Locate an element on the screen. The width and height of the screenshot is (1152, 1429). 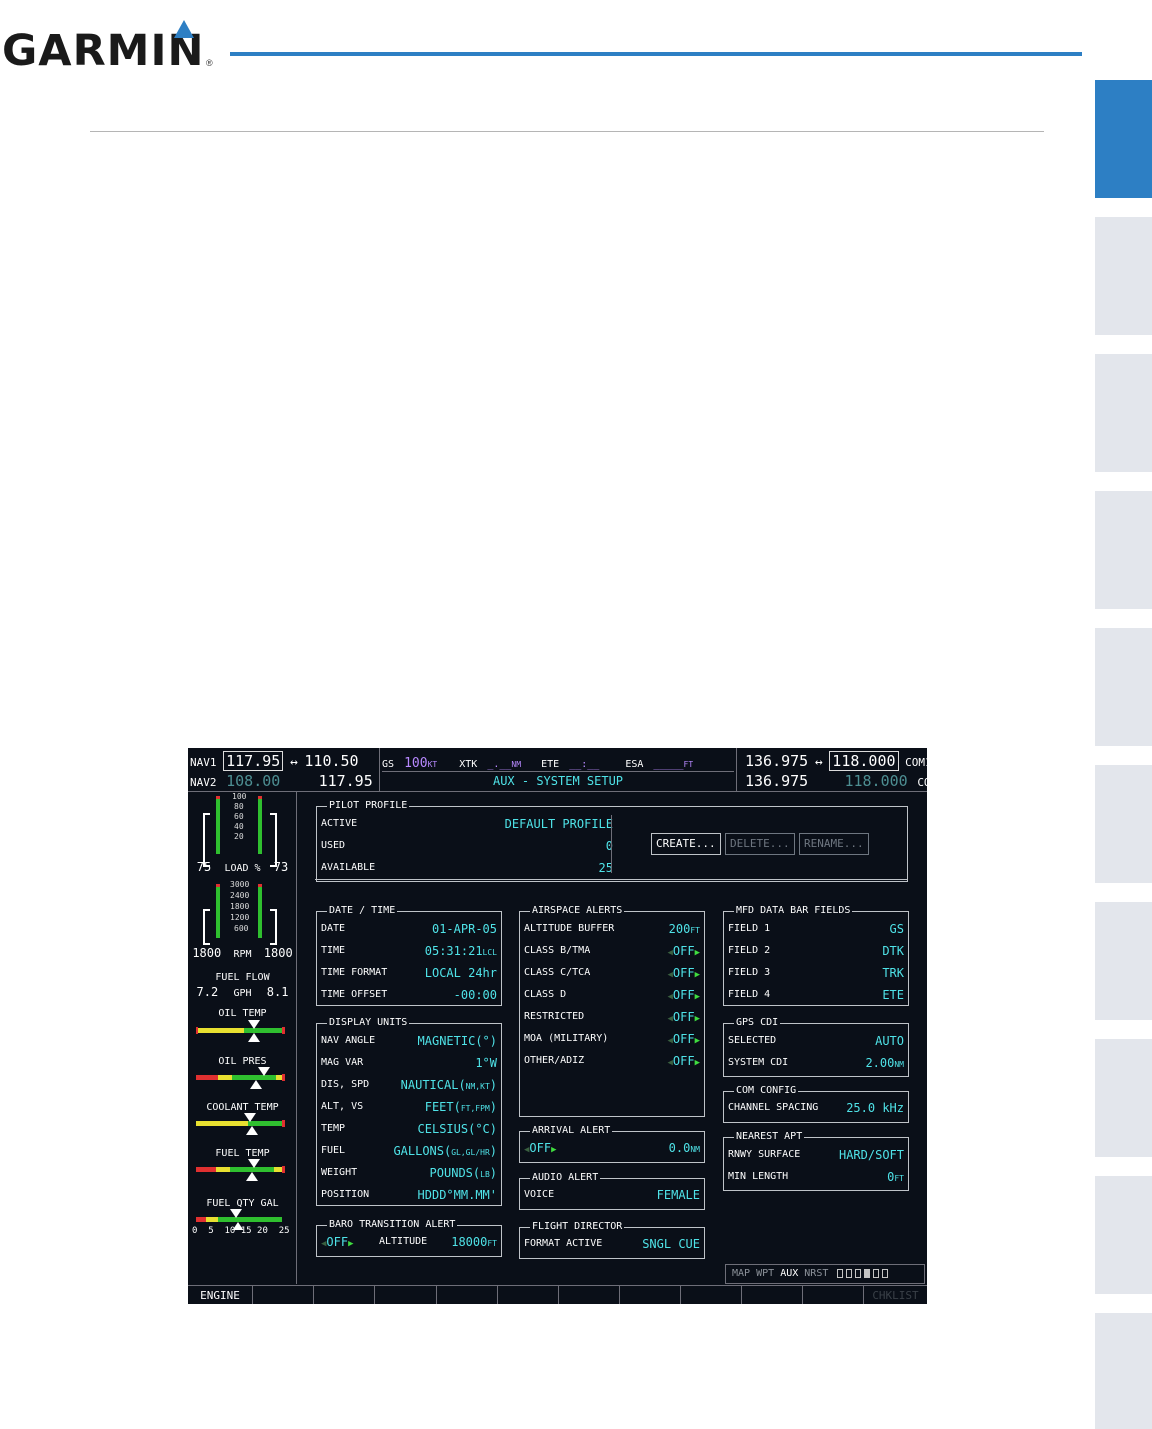
profile-available-label: AVAILABLE is located at coordinates (348, 867).